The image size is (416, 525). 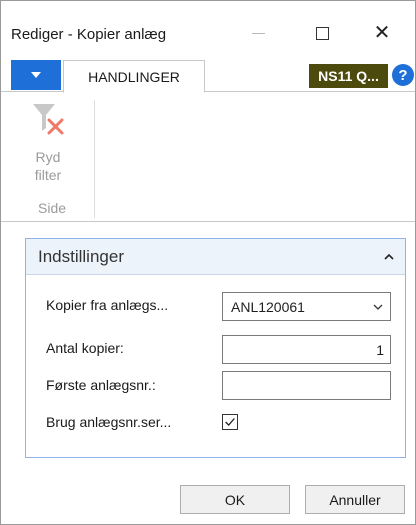 What do you see at coordinates (48, 119) in the screenshot?
I see `clear-filter-icon` at bounding box center [48, 119].